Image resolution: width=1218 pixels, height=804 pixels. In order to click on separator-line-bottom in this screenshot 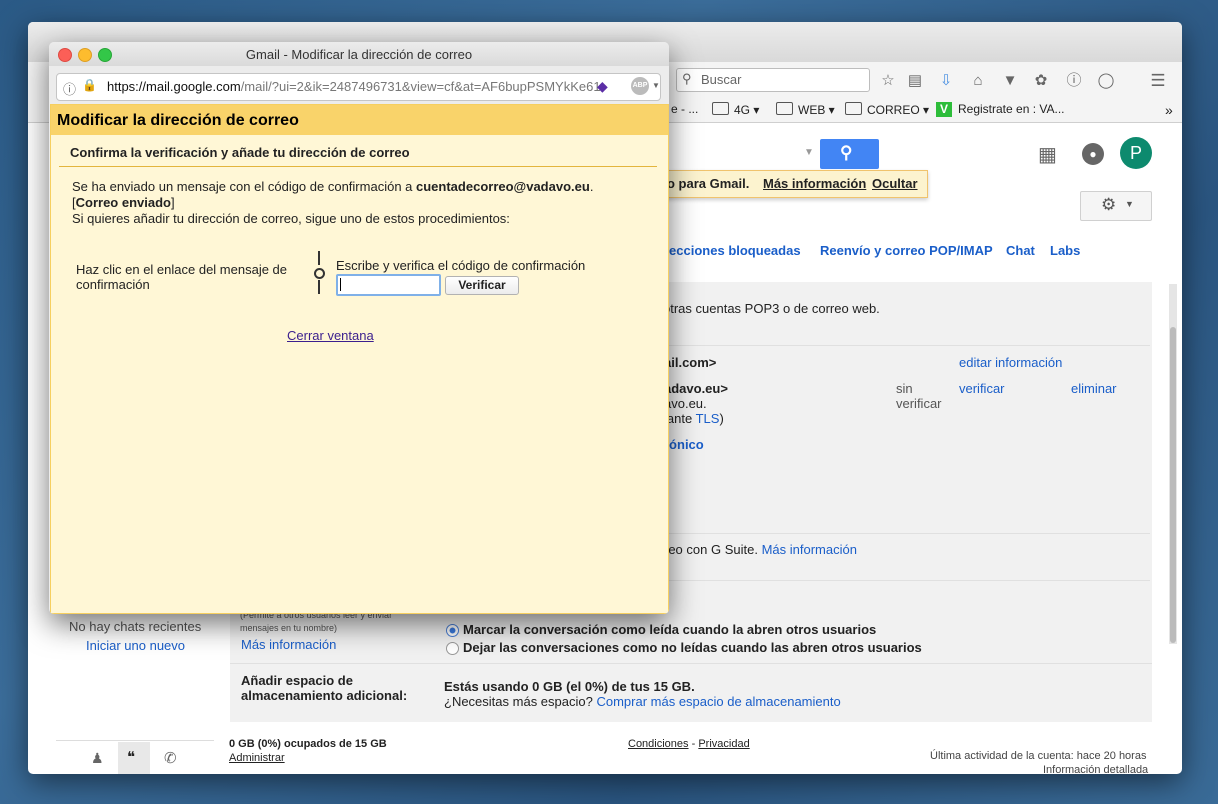, I will do `click(319, 287)`.